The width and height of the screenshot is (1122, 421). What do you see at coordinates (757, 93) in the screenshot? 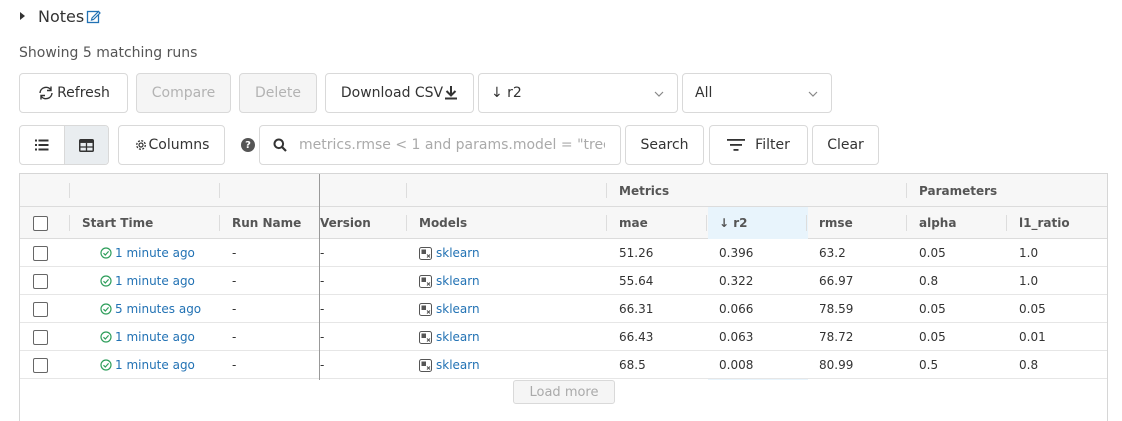
I see `lifecycle-filter-select: All` at bounding box center [757, 93].